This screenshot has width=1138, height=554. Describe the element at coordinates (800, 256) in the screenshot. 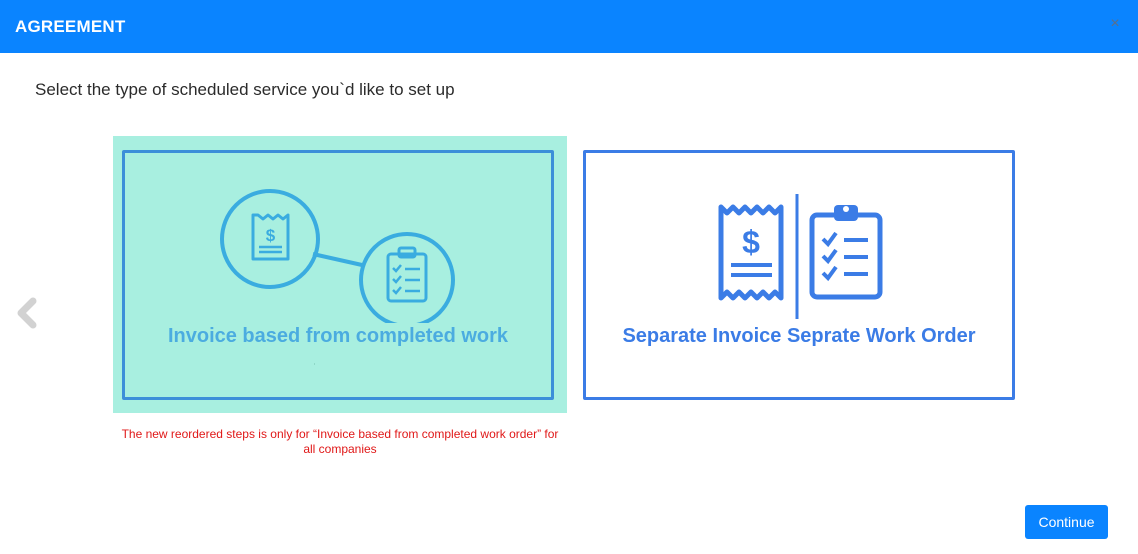

I see `invoice-and-clipboard-icon: $` at that location.